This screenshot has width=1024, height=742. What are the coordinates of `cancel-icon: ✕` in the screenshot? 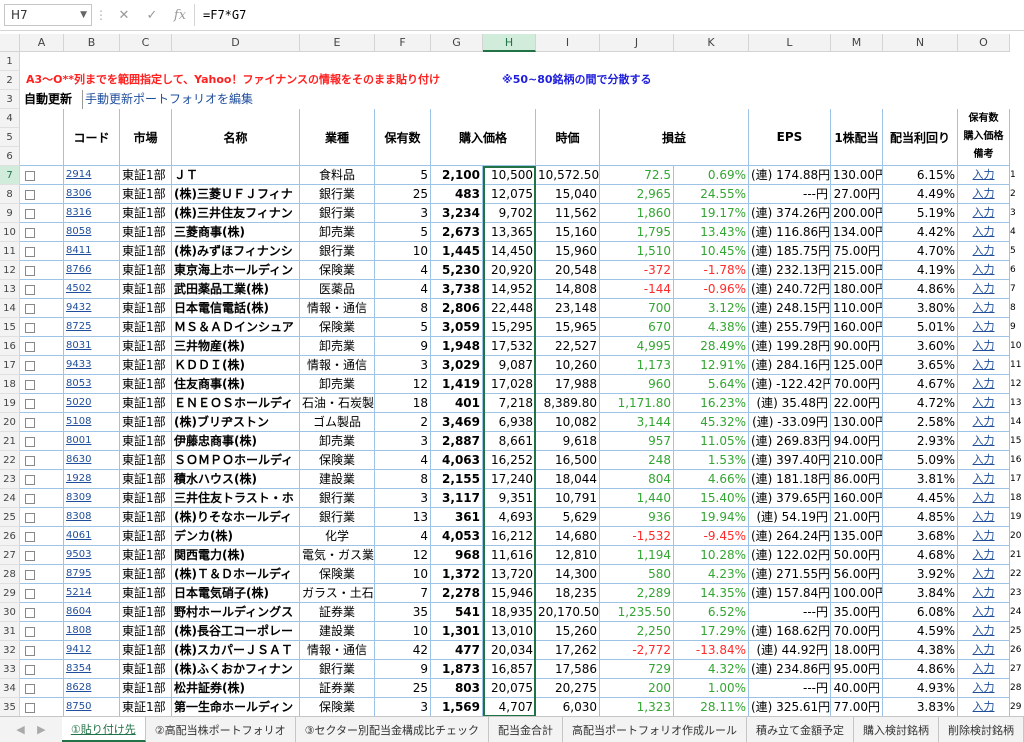 It's located at (124, 15).